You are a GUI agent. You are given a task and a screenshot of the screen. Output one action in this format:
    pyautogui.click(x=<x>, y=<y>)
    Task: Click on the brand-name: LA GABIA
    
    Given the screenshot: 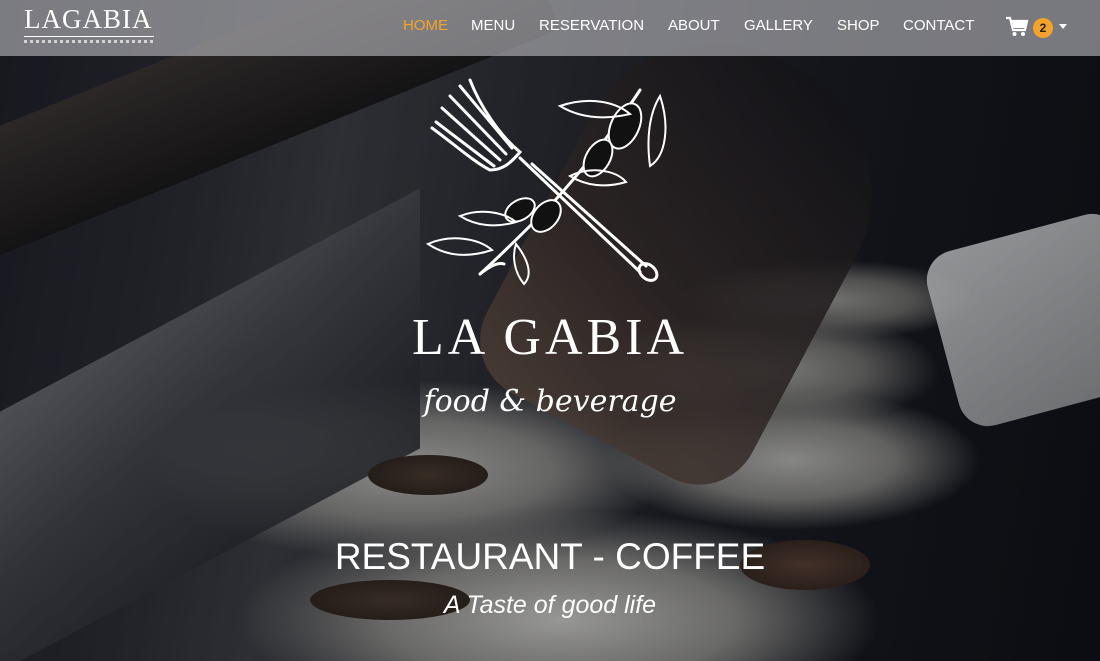 What is the action you would take?
    pyautogui.click(x=550, y=337)
    